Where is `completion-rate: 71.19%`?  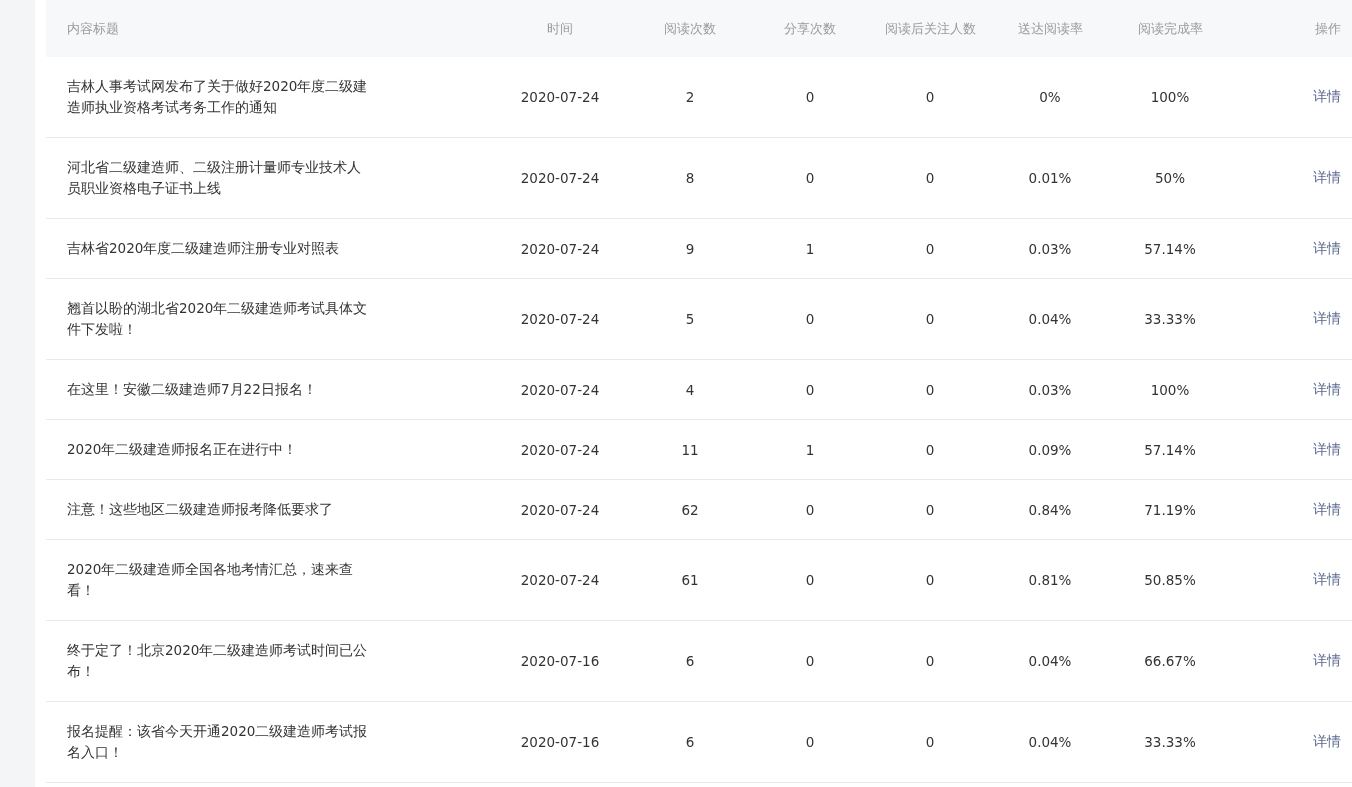 completion-rate: 71.19% is located at coordinates (1170, 509).